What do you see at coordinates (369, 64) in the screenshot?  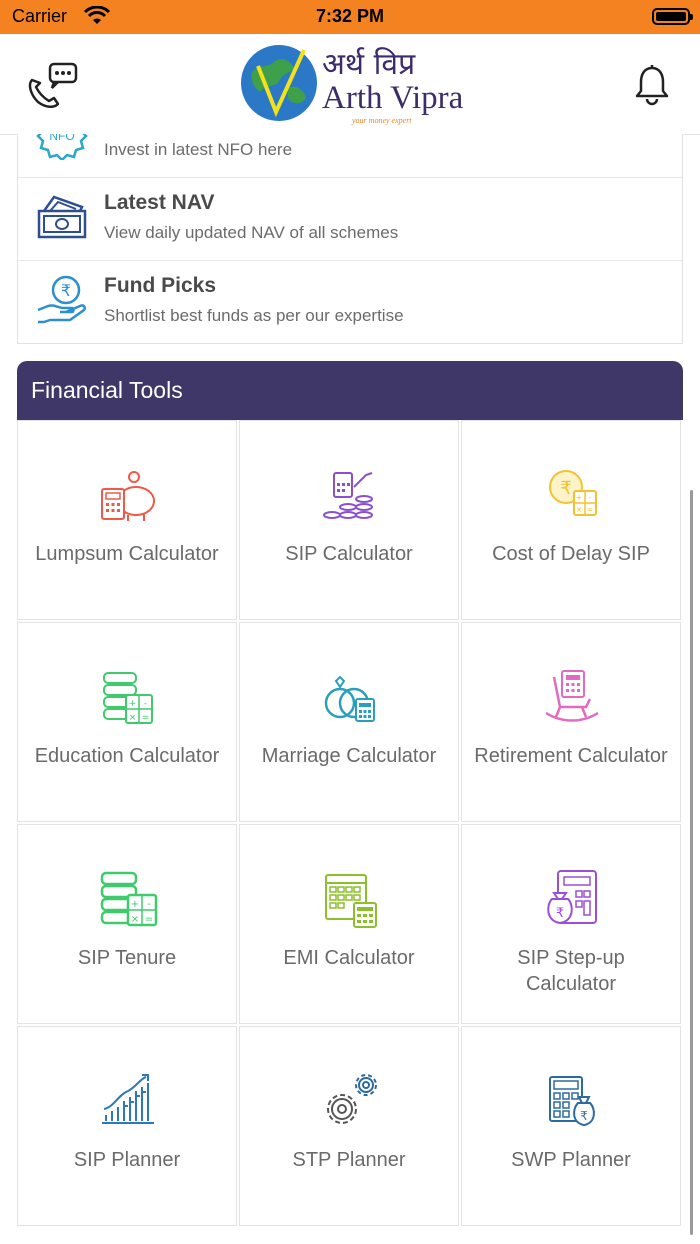 I see `logo-hindi-text: अर्थ विप्र` at bounding box center [369, 64].